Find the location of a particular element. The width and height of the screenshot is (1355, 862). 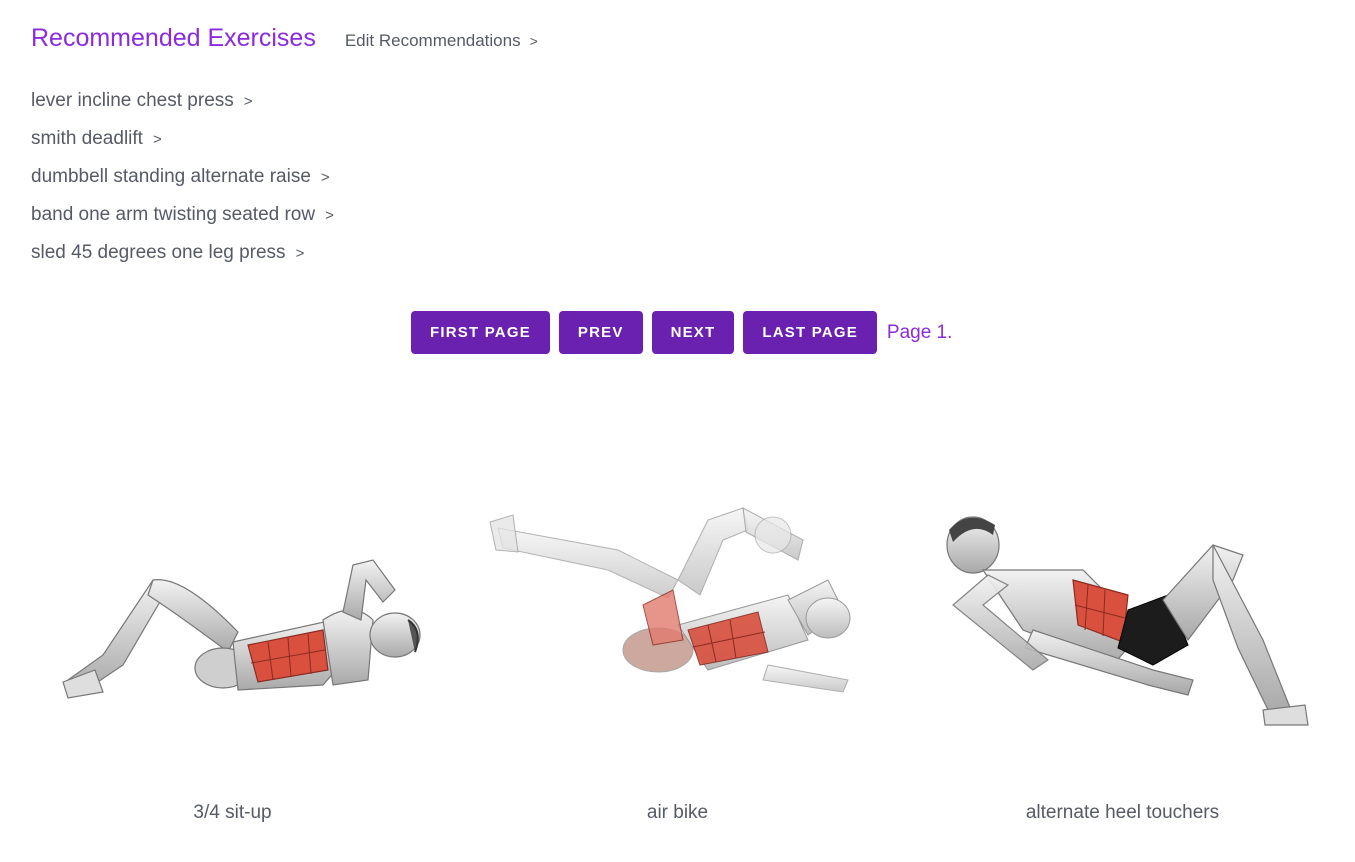

sit-up-illustration is located at coordinates (241, 629).